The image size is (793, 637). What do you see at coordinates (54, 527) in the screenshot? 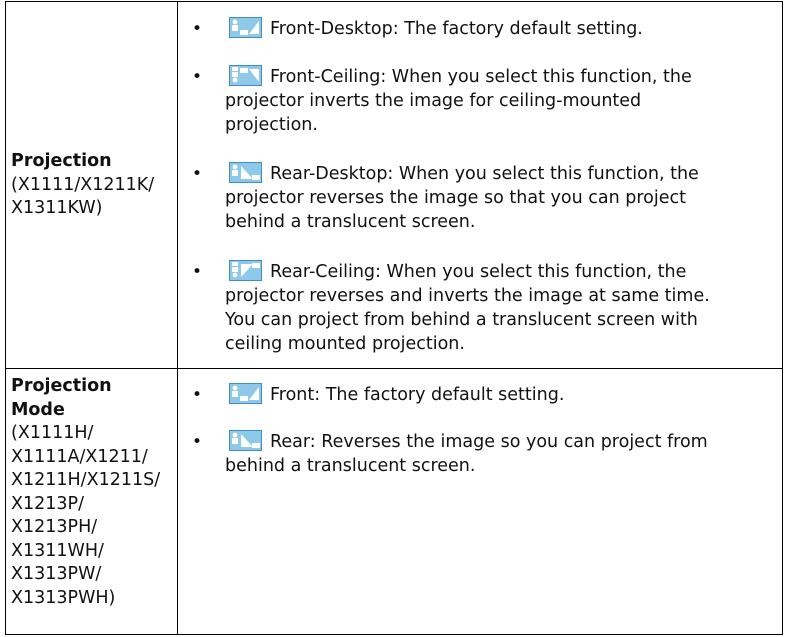
I see `setting-models-line: X1213PH/` at bounding box center [54, 527].